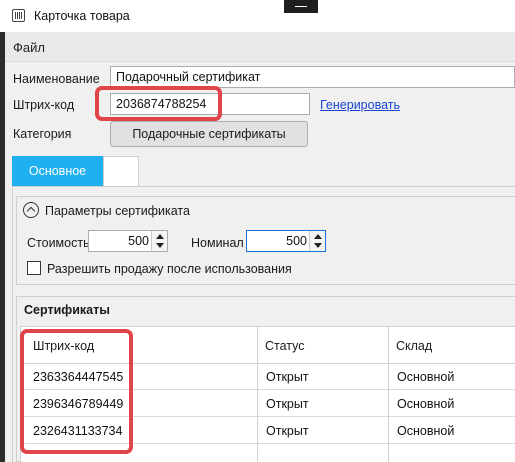 The image size is (515, 462). What do you see at coordinates (29, 47) in the screenshot?
I see `menu-file: Файл` at bounding box center [29, 47].